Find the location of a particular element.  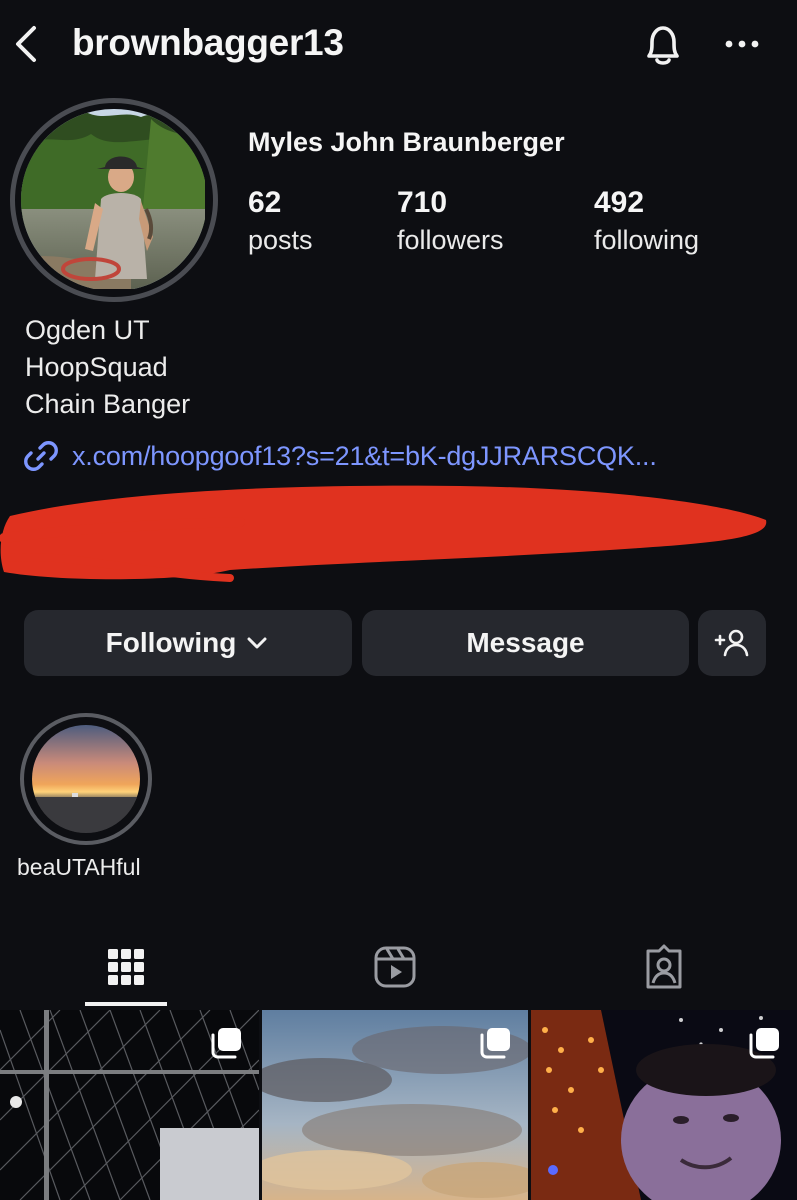

tab-tagged is located at coordinates (664, 967).